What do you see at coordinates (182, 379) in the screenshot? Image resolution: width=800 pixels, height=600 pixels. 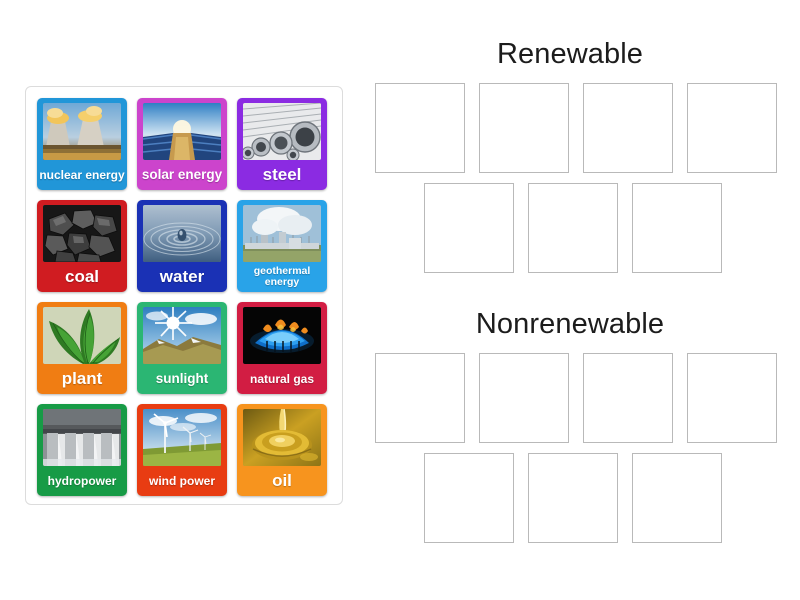 I see `card-label: sunlight` at bounding box center [182, 379].